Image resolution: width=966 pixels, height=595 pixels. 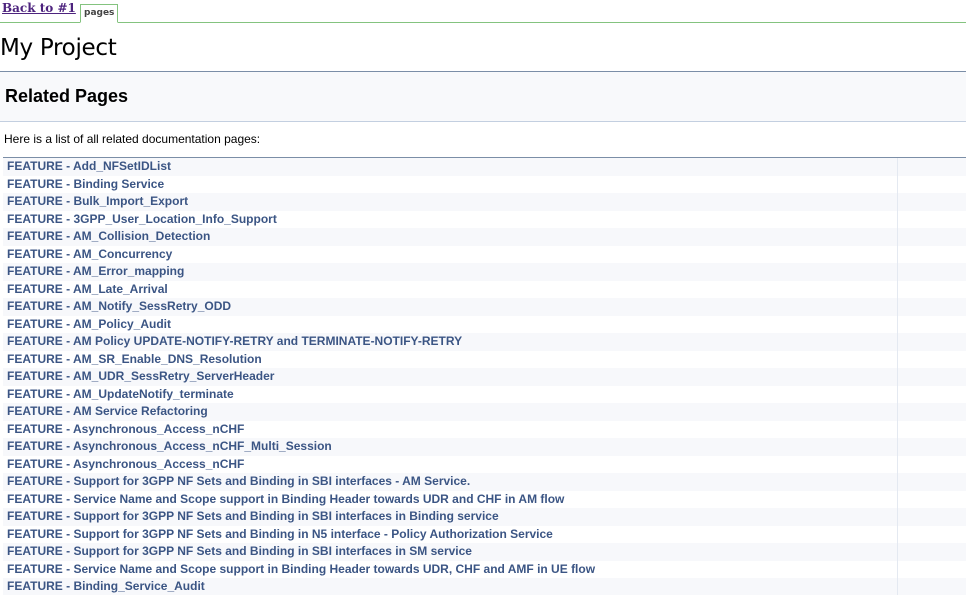 I want to click on page-link: FEATURE - Binding Service, so click(x=484, y=185).